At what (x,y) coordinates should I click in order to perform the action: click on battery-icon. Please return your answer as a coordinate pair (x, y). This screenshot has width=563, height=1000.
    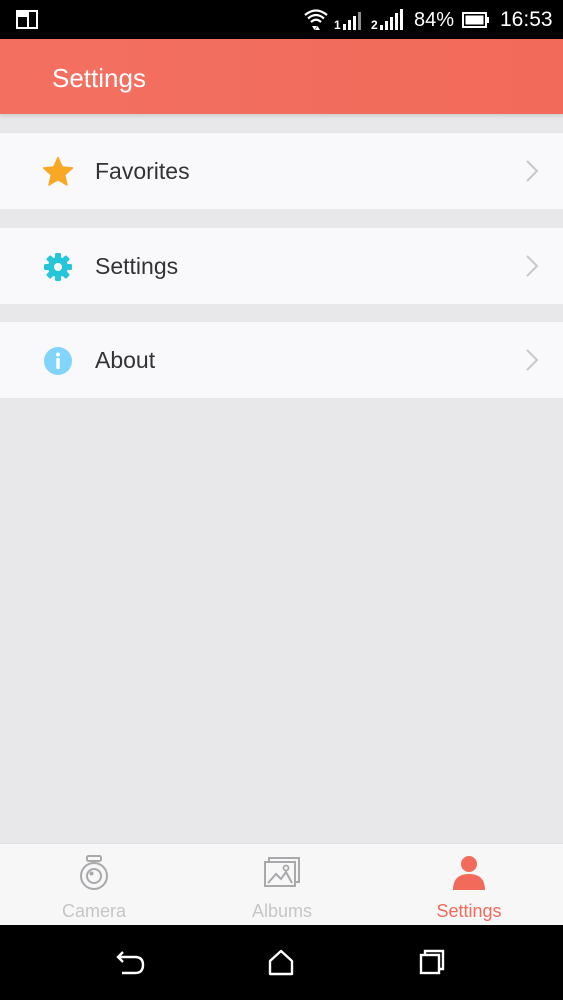
    Looking at the image, I should click on (475, 20).